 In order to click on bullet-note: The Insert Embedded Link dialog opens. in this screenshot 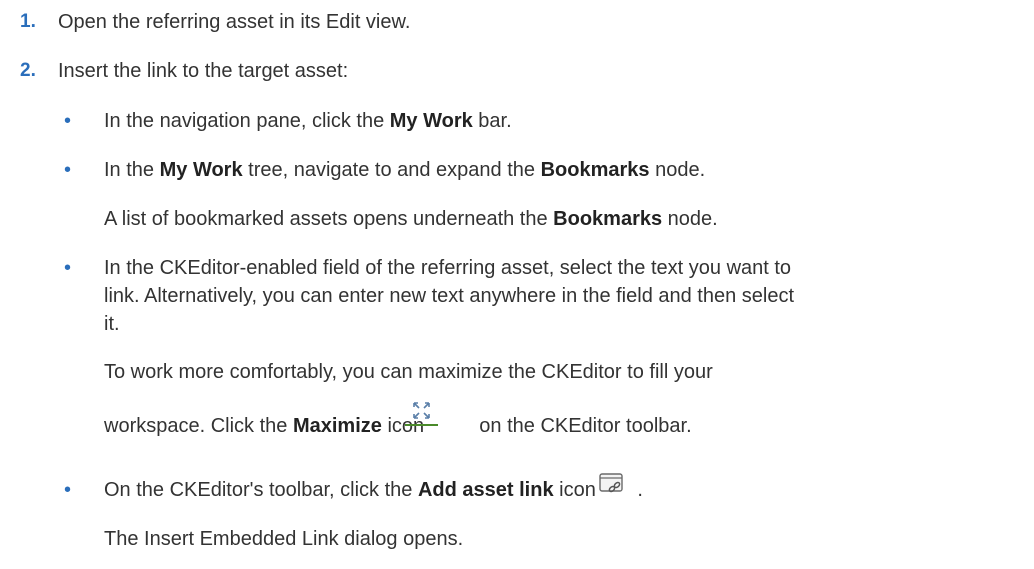, I will do `click(284, 539)`.